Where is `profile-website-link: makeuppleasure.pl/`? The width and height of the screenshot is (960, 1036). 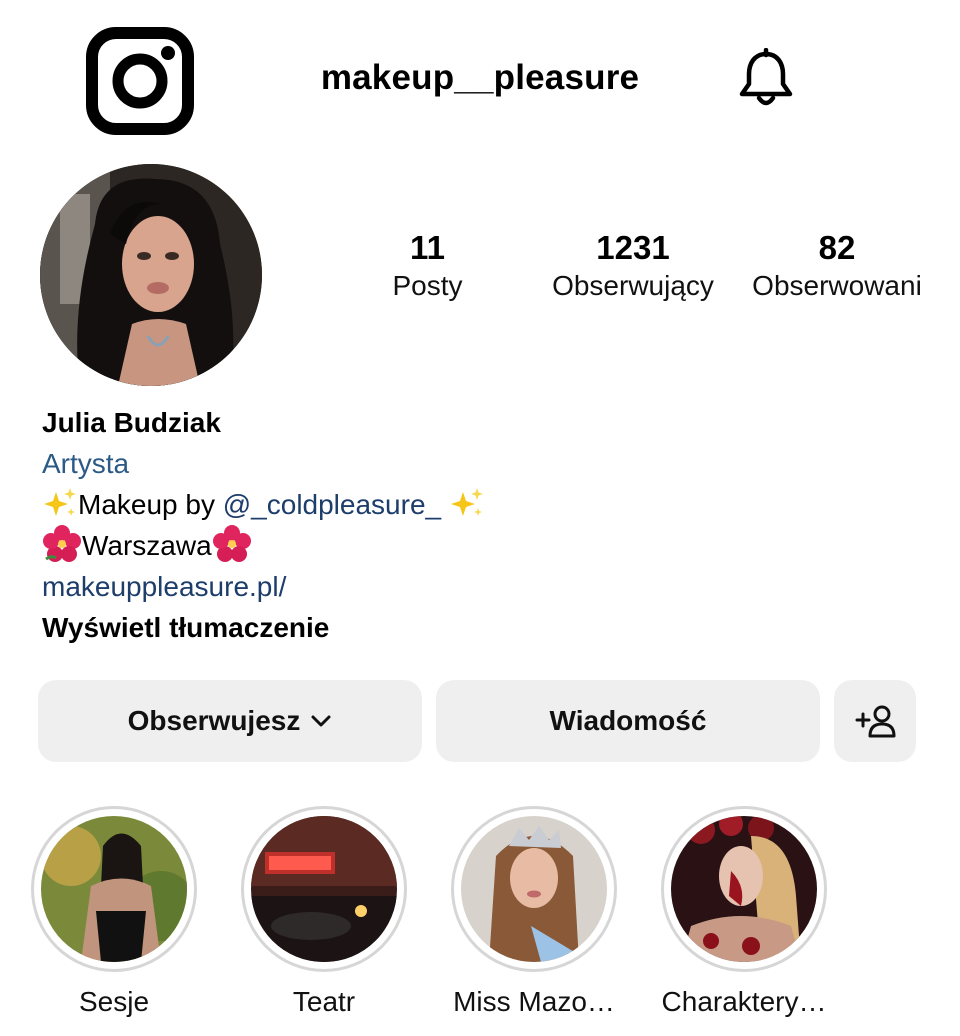 profile-website-link: makeuppleasure.pl/ is located at coordinates (482, 586).